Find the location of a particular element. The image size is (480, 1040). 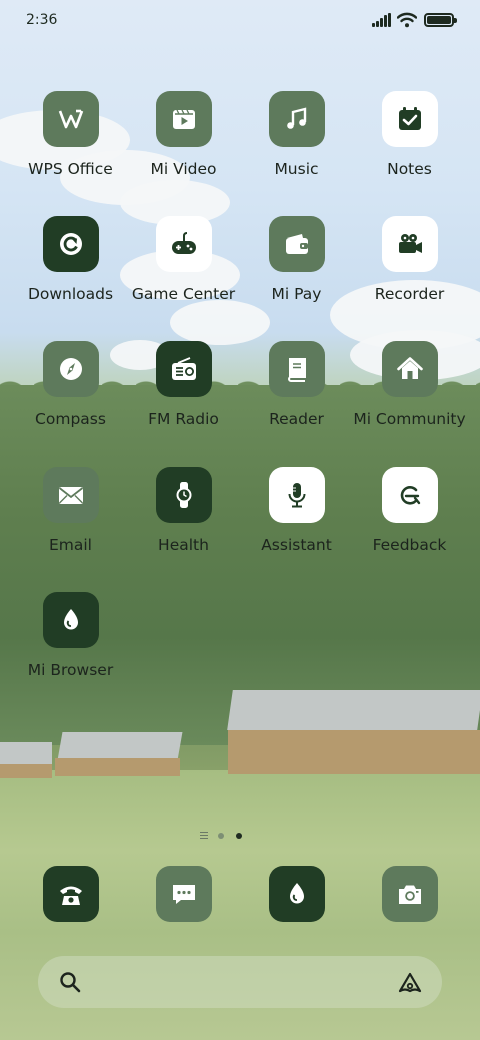

watch-icon is located at coordinates (183, 495).